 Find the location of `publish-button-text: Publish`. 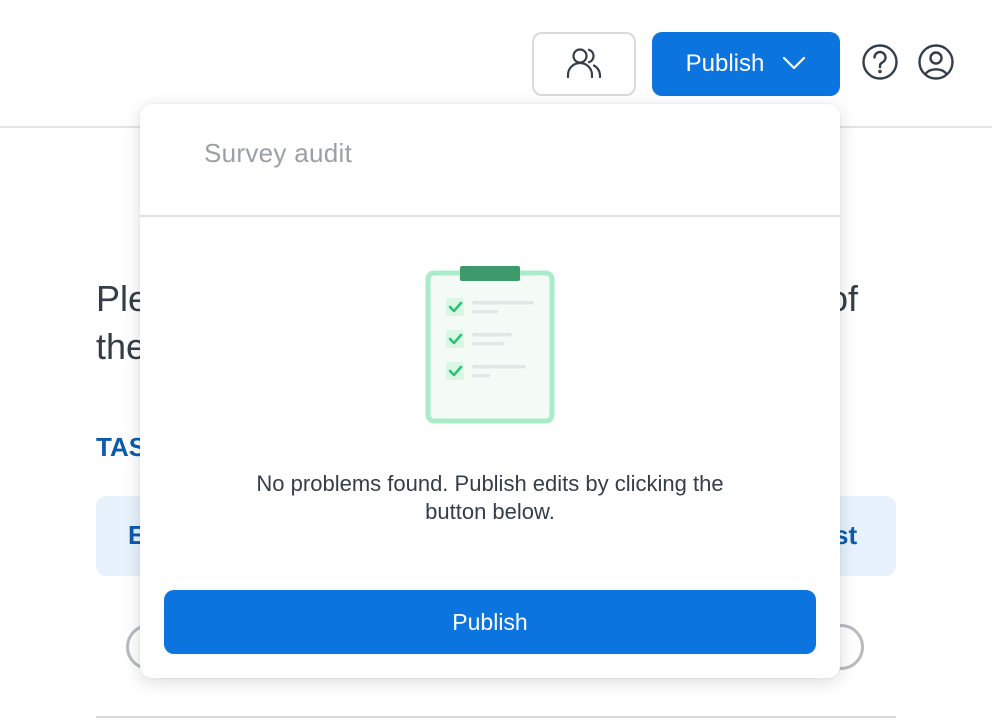

publish-button-text: Publish is located at coordinates (490, 621).